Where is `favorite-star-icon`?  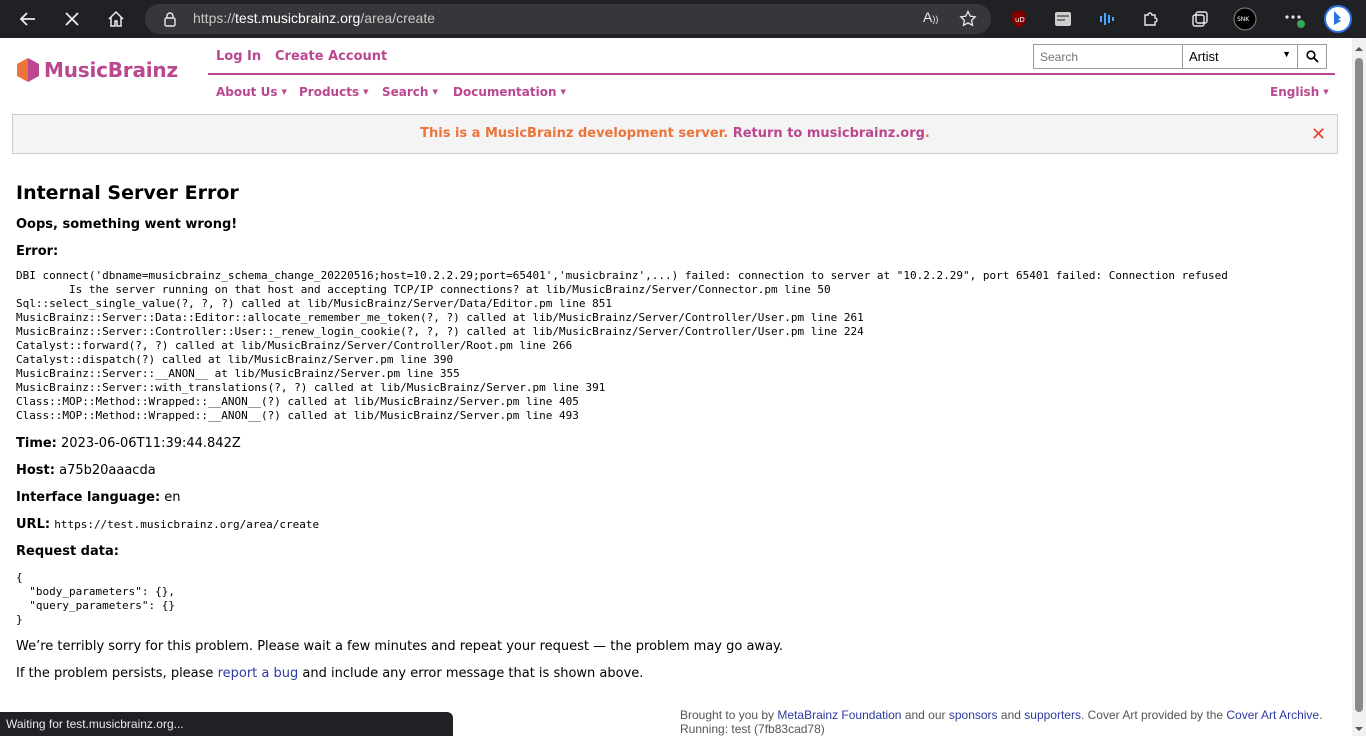
favorite-star-icon is located at coordinates (968, 19).